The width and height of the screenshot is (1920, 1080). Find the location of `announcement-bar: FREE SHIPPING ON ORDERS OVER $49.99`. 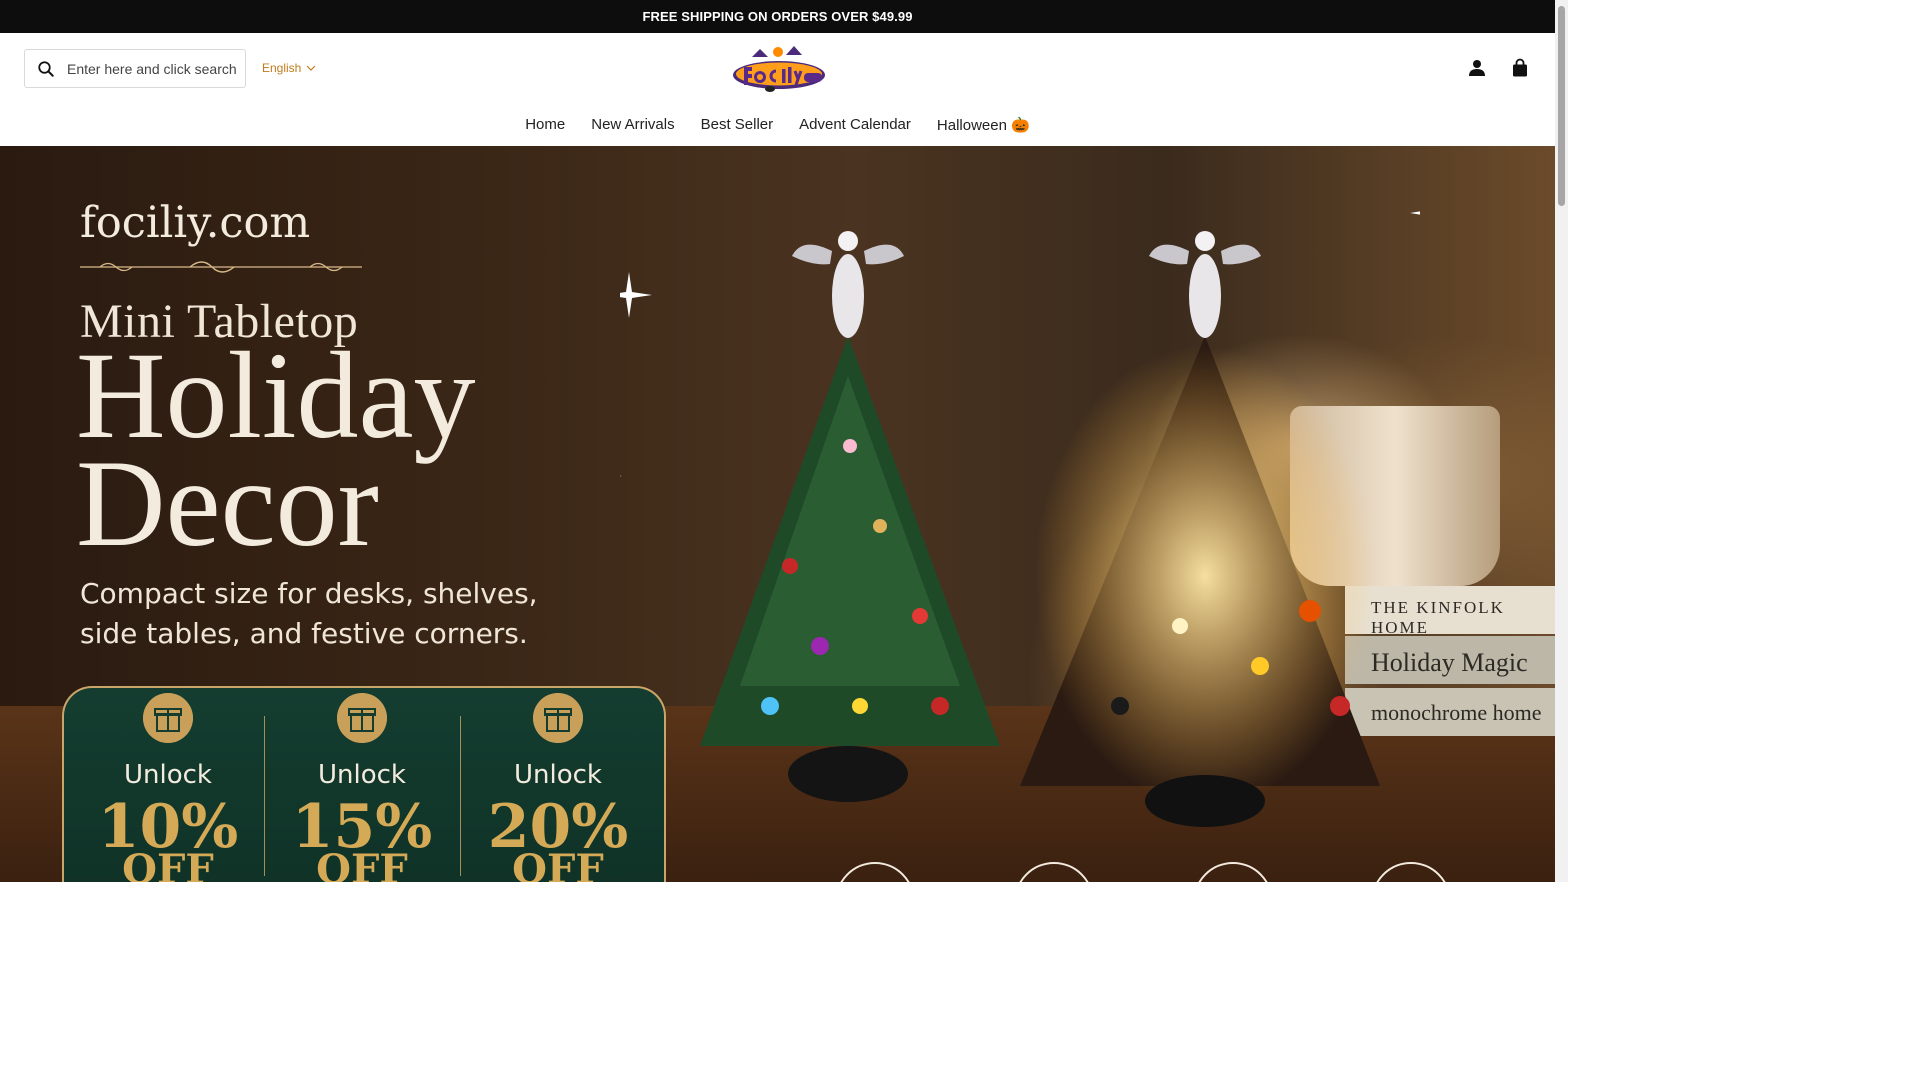

announcement-bar: FREE SHIPPING ON ORDERS OVER $49.99 is located at coordinates (777, 16).